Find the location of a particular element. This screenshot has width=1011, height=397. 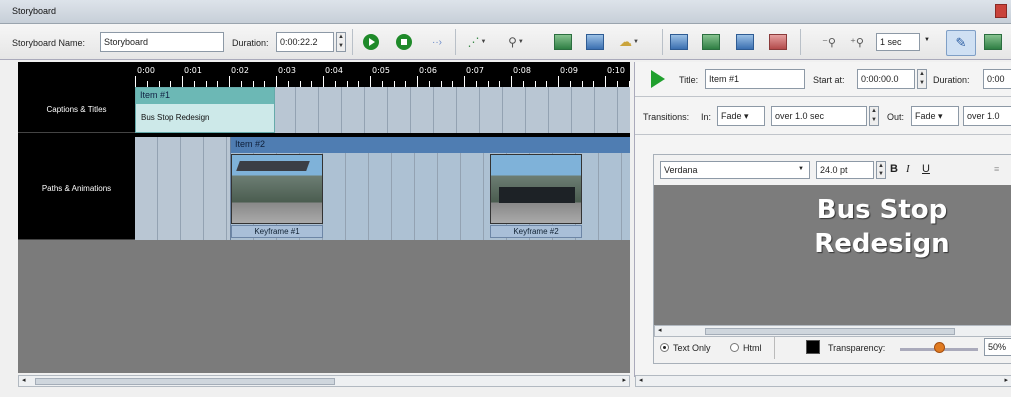

transparency-slider-knob is located at coordinates (939, 347).